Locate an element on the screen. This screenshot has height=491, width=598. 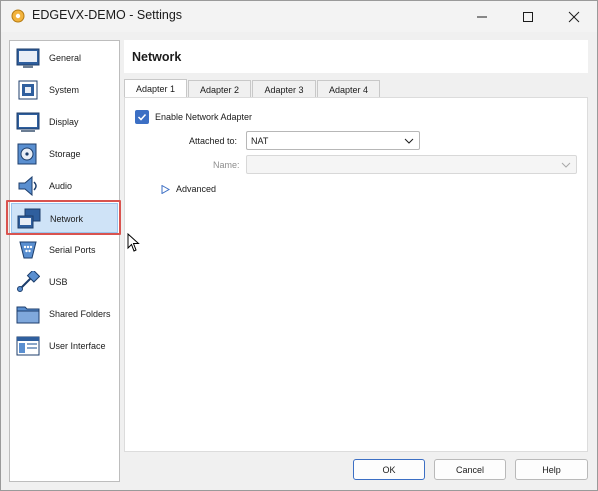
sidebar-item-label: General is located at coordinates (65, 58).